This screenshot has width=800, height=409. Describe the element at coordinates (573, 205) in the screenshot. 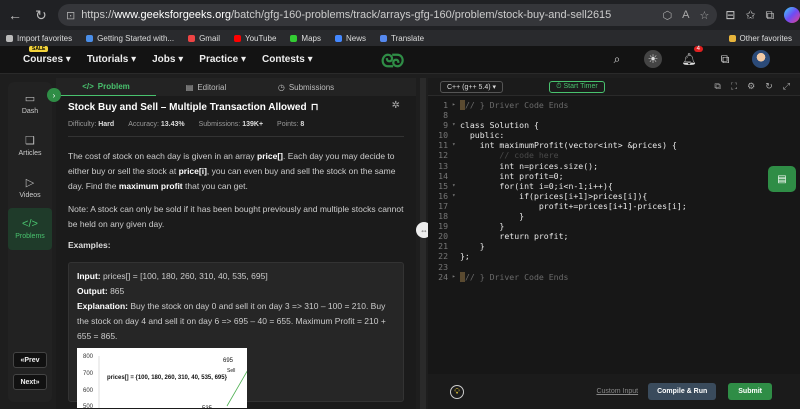

I see `code-text: profit+=prices[i+1]-prices[i];` at that location.